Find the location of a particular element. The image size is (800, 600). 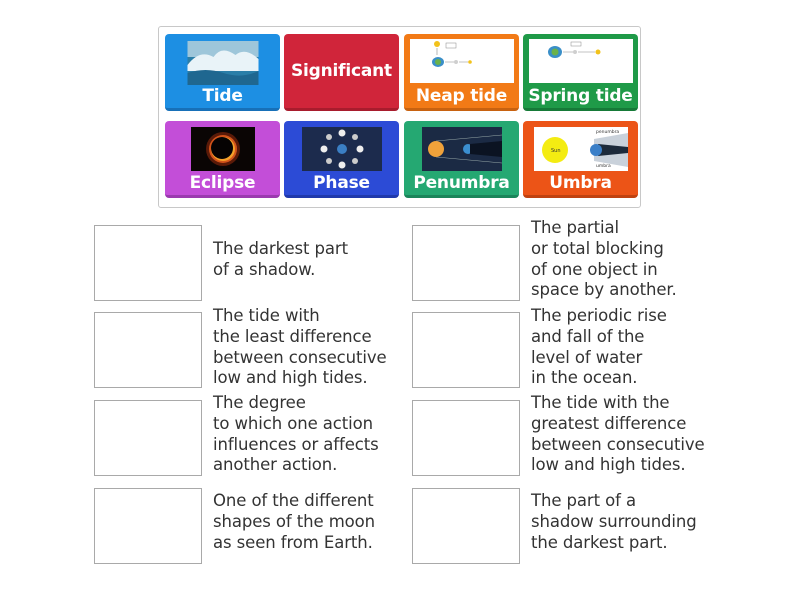

umbra-label: umbra is located at coordinates (603, 166).